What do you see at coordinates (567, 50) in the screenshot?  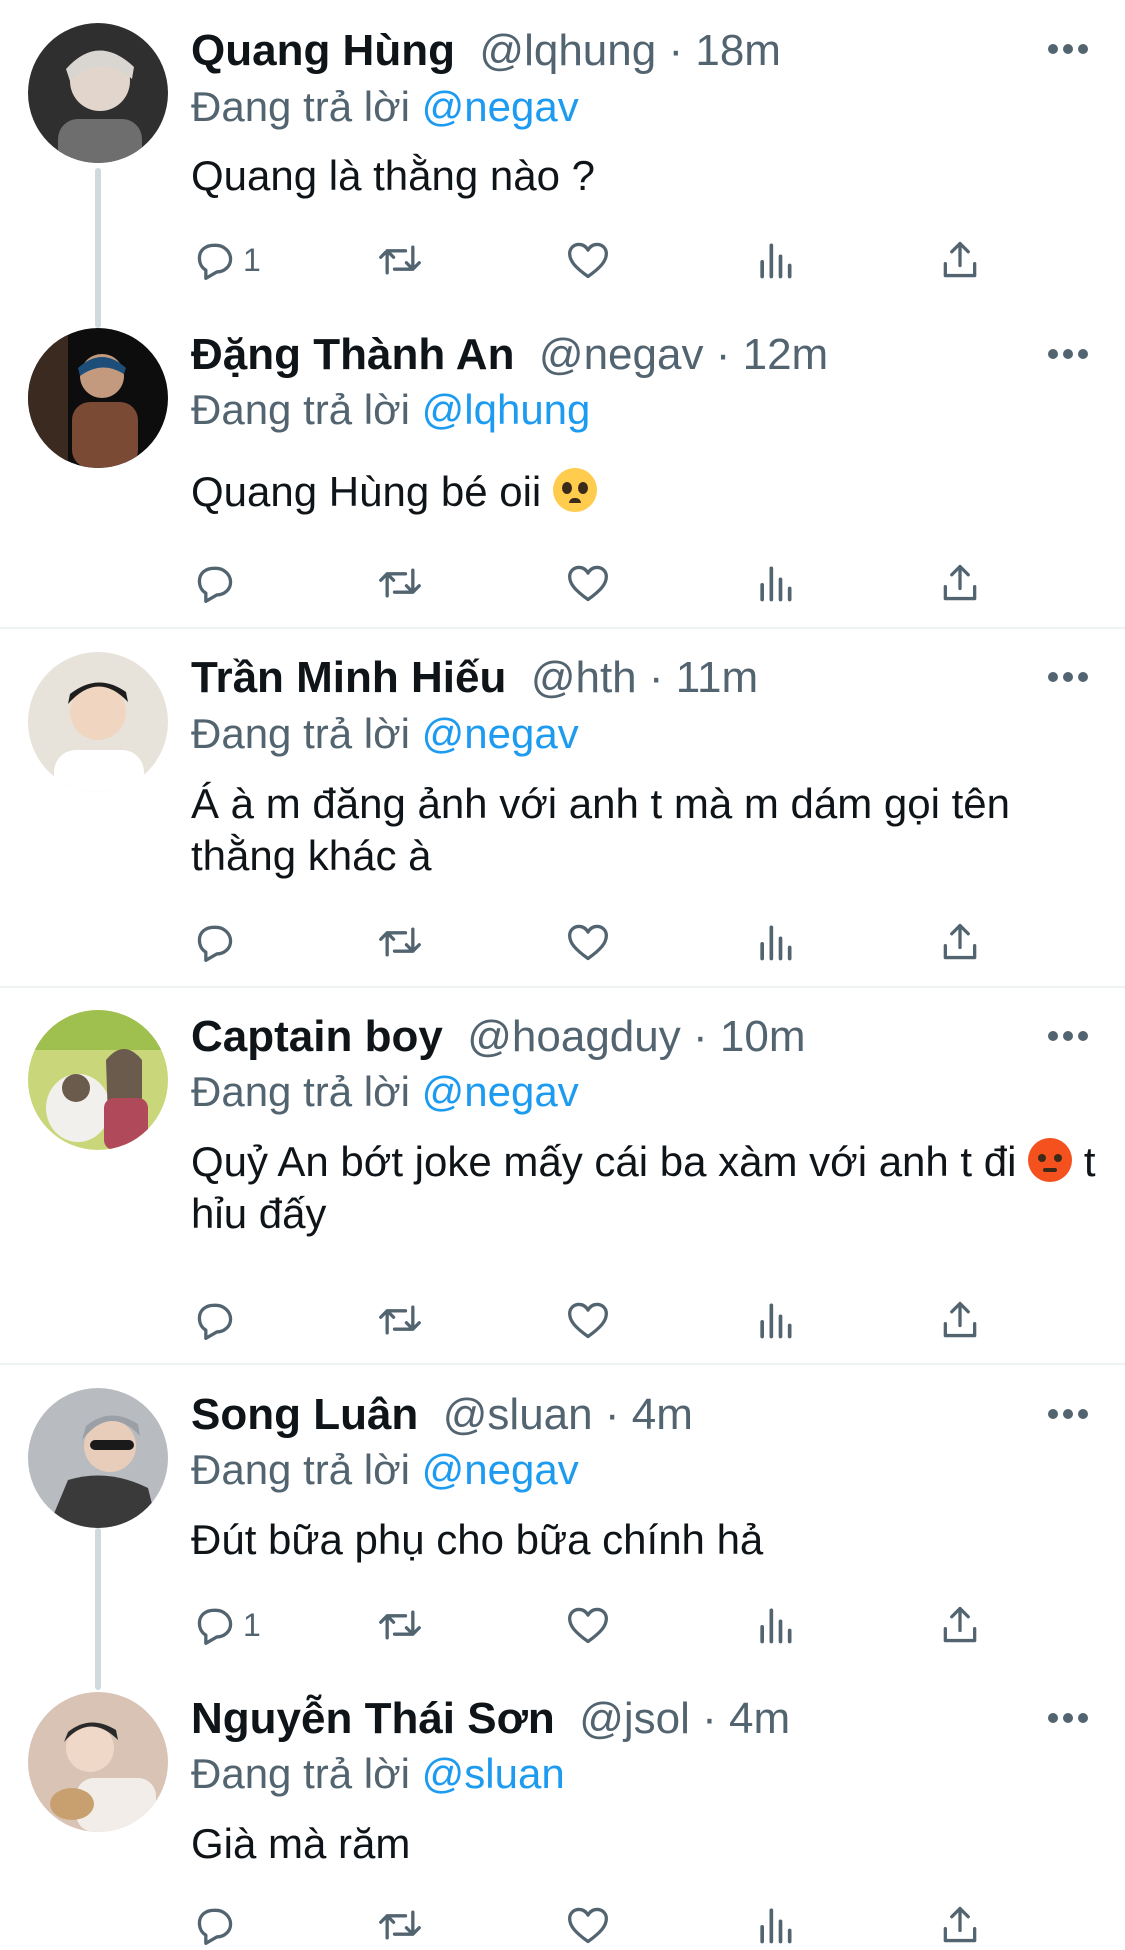 I see `author-handle: @lqhung` at bounding box center [567, 50].